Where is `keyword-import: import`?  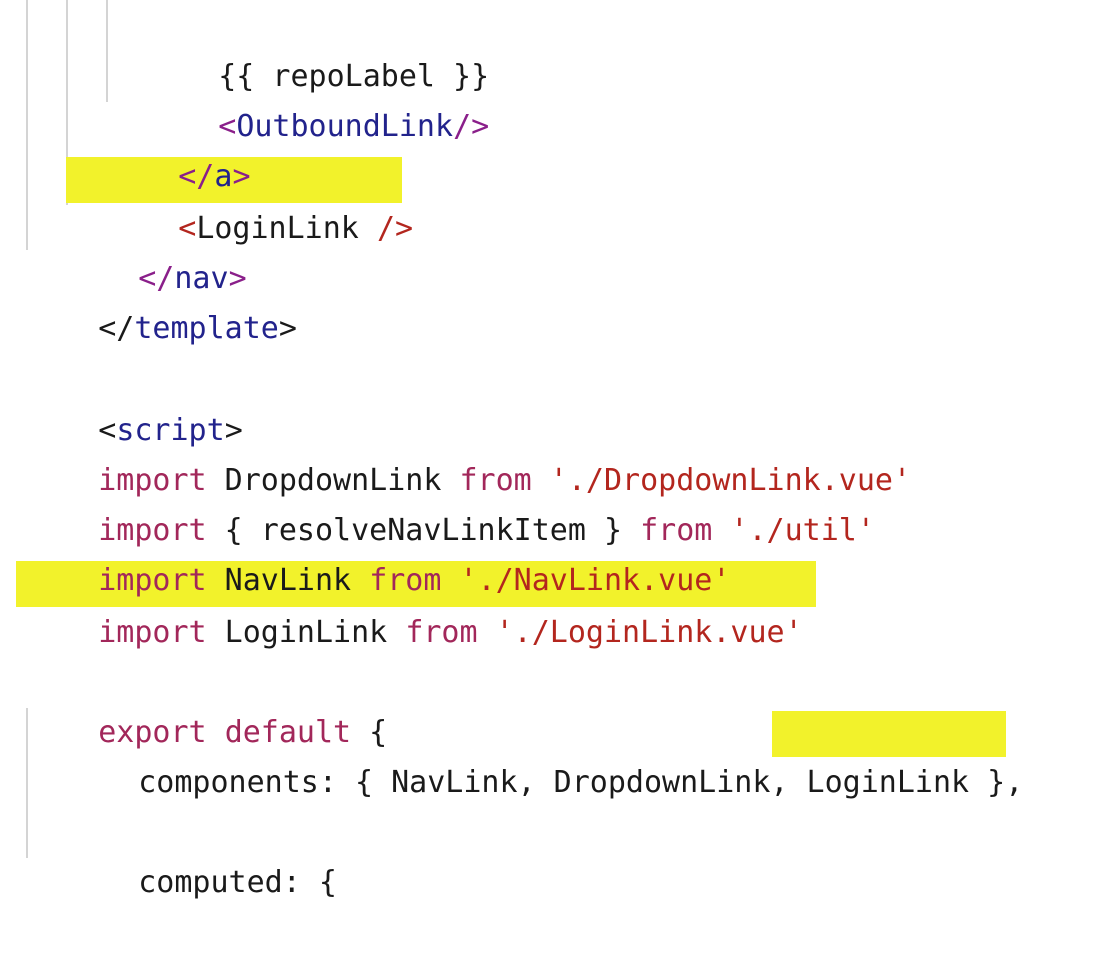 keyword-import: import is located at coordinates (152, 632).